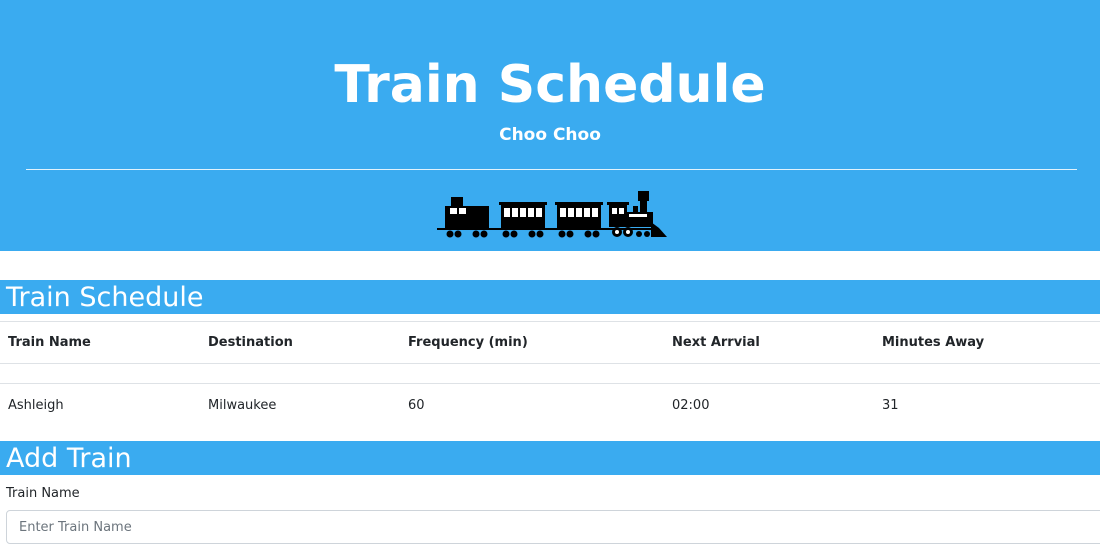 This screenshot has height=555, width=1100. Describe the element at coordinates (43, 493) in the screenshot. I see `train-name-label: Train Name` at that location.